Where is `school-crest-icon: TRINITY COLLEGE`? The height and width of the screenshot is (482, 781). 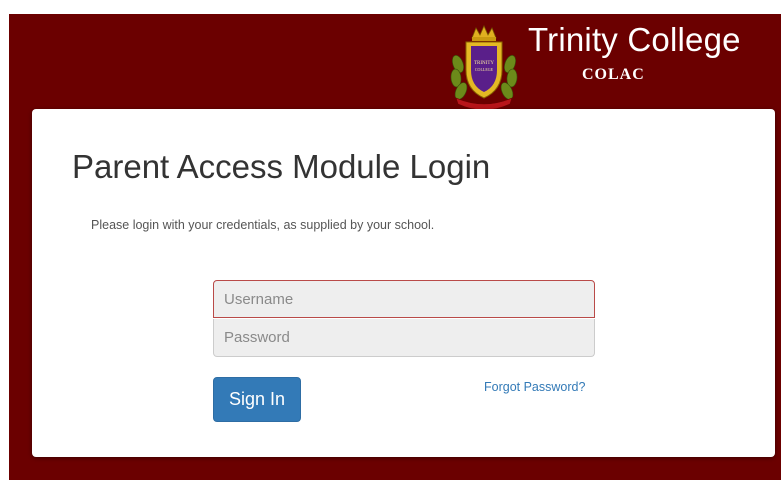 school-crest-icon: TRINITY COLLEGE is located at coordinates (484, 67).